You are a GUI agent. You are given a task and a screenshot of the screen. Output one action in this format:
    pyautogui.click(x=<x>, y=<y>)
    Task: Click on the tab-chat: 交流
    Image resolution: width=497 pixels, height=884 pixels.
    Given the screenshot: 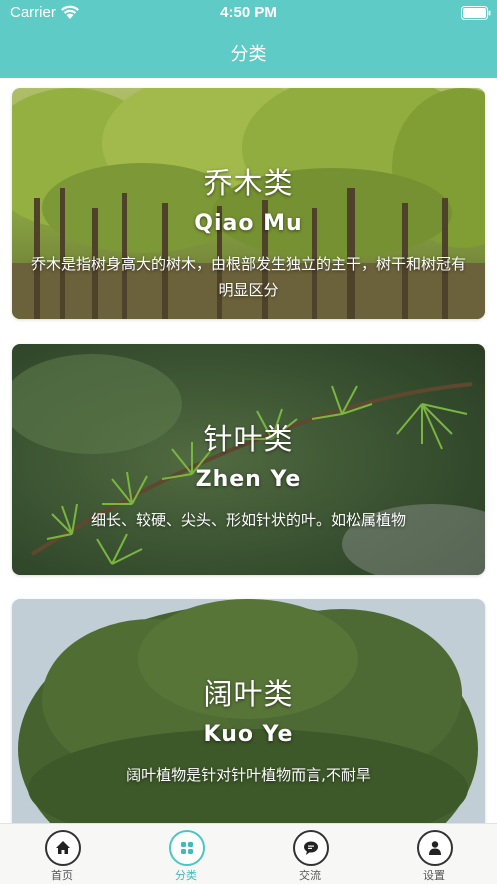 What is the action you would take?
    pyautogui.click(x=311, y=854)
    